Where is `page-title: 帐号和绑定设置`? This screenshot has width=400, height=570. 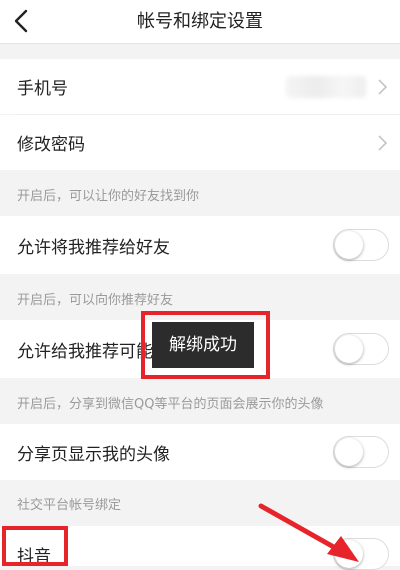
page-title: 帐号和绑定设置 is located at coordinates (200, 21).